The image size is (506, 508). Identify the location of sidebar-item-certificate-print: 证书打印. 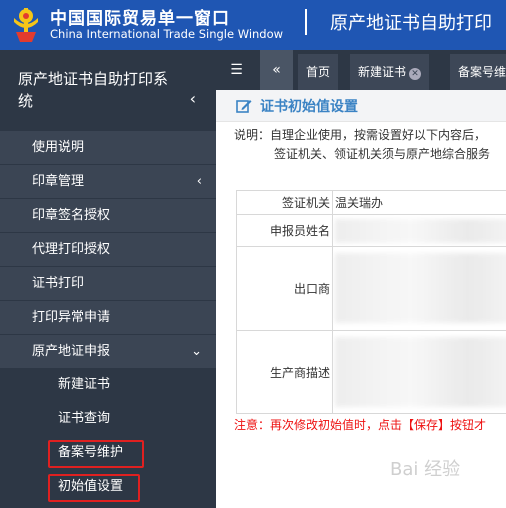
(108, 283).